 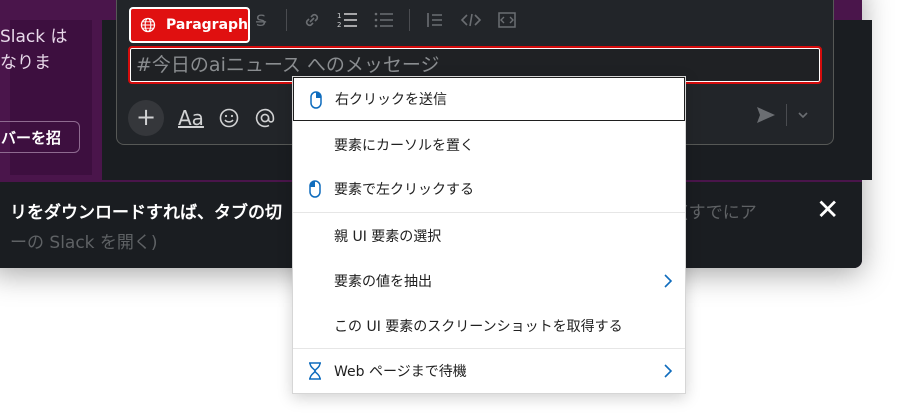 What do you see at coordinates (288, 65) in the screenshot?
I see `message-input-placeholder: #今日のaiニュース へのメッセージ` at bounding box center [288, 65].